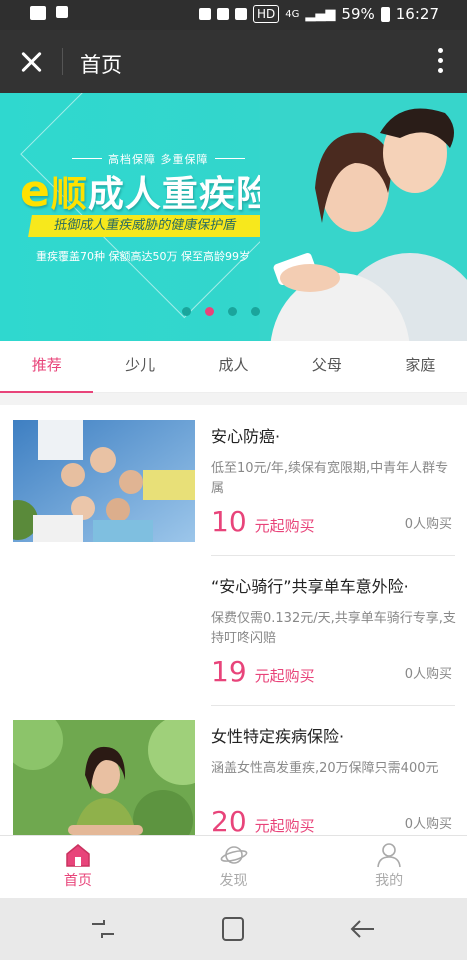 This screenshot has height=960, width=467. I want to click on back-icon, so click(363, 929).